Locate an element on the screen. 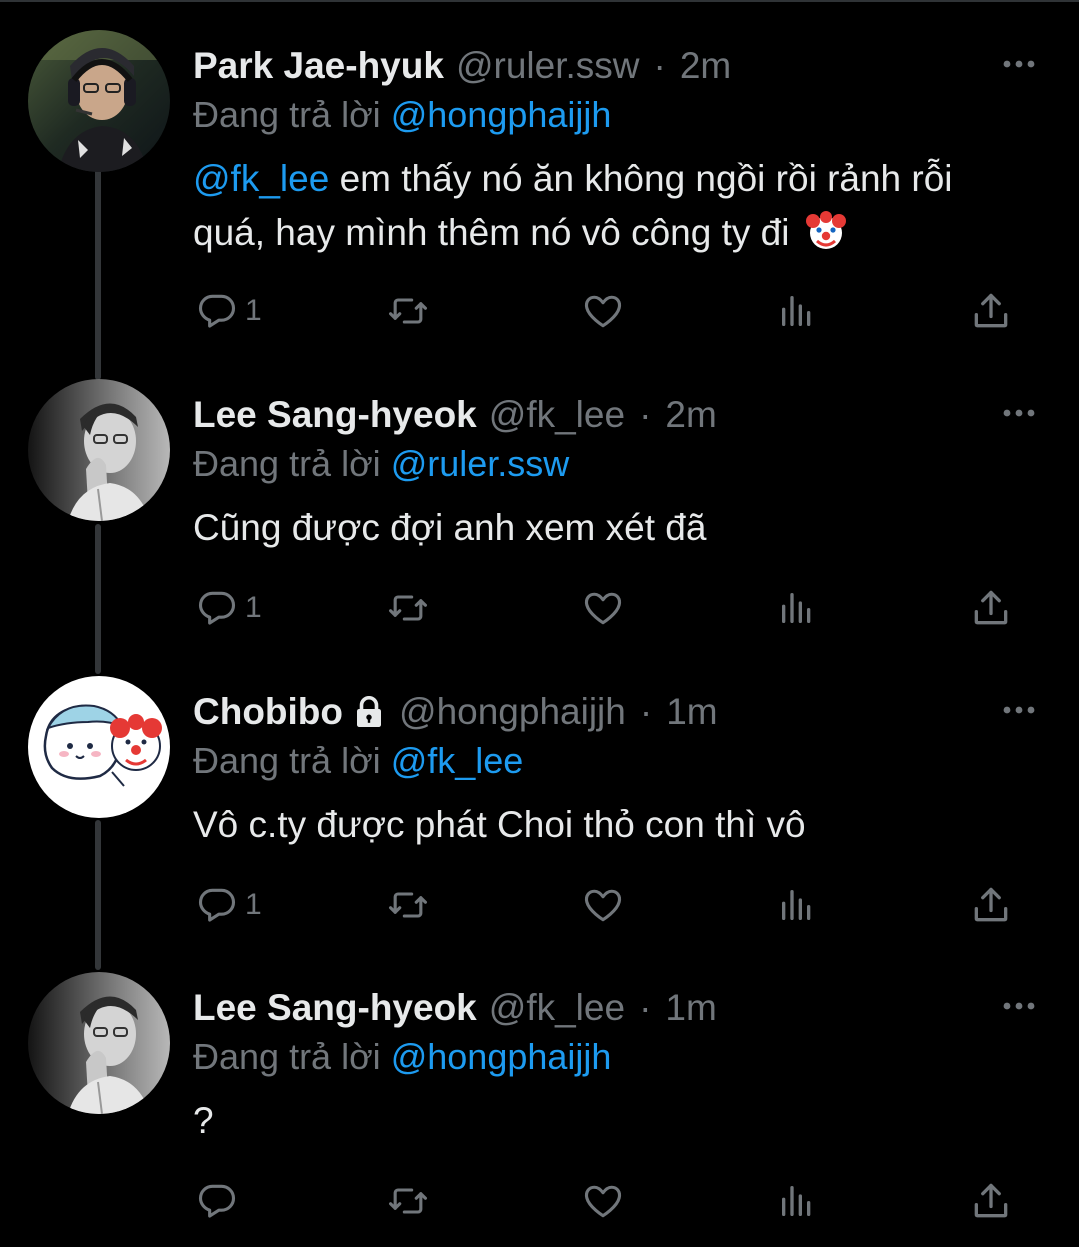 Image resolution: width=1079 pixels, height=1247 pixels. body-text: Cũng được đợi anh xem xét đã is located at coordinates (450, 527).